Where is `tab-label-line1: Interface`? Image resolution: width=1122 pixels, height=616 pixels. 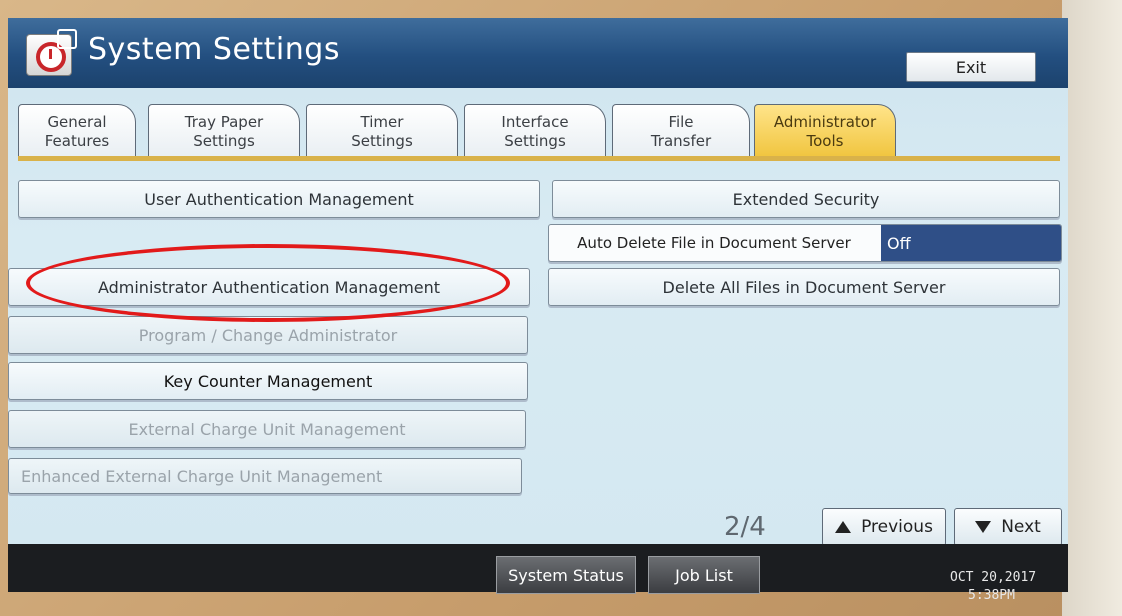
tab-label-line1: Interface is located at coordinates (535, 122).